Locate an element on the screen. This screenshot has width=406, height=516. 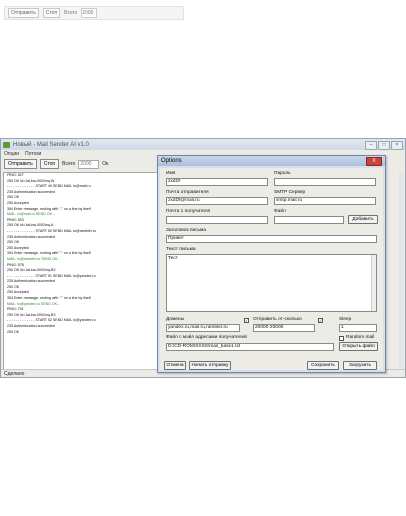
open-file-button: Открыть файл is located at coordinates (358, 346).